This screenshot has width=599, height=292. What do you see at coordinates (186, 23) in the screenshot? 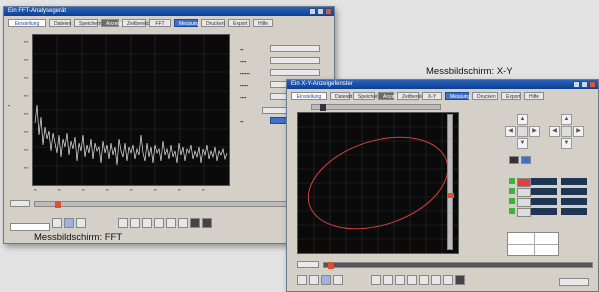
I see `fft-tab-7: Messung` at bounding box center [186, 23].